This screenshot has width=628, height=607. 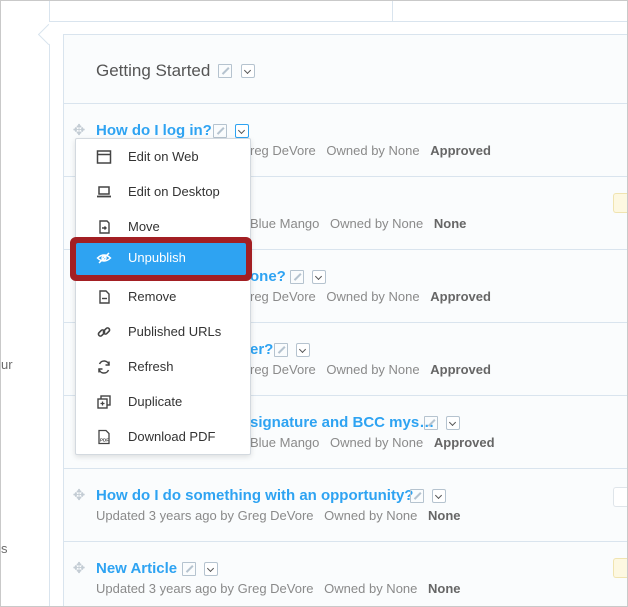 I want to click on move-icon, so click(x=104, y=227).